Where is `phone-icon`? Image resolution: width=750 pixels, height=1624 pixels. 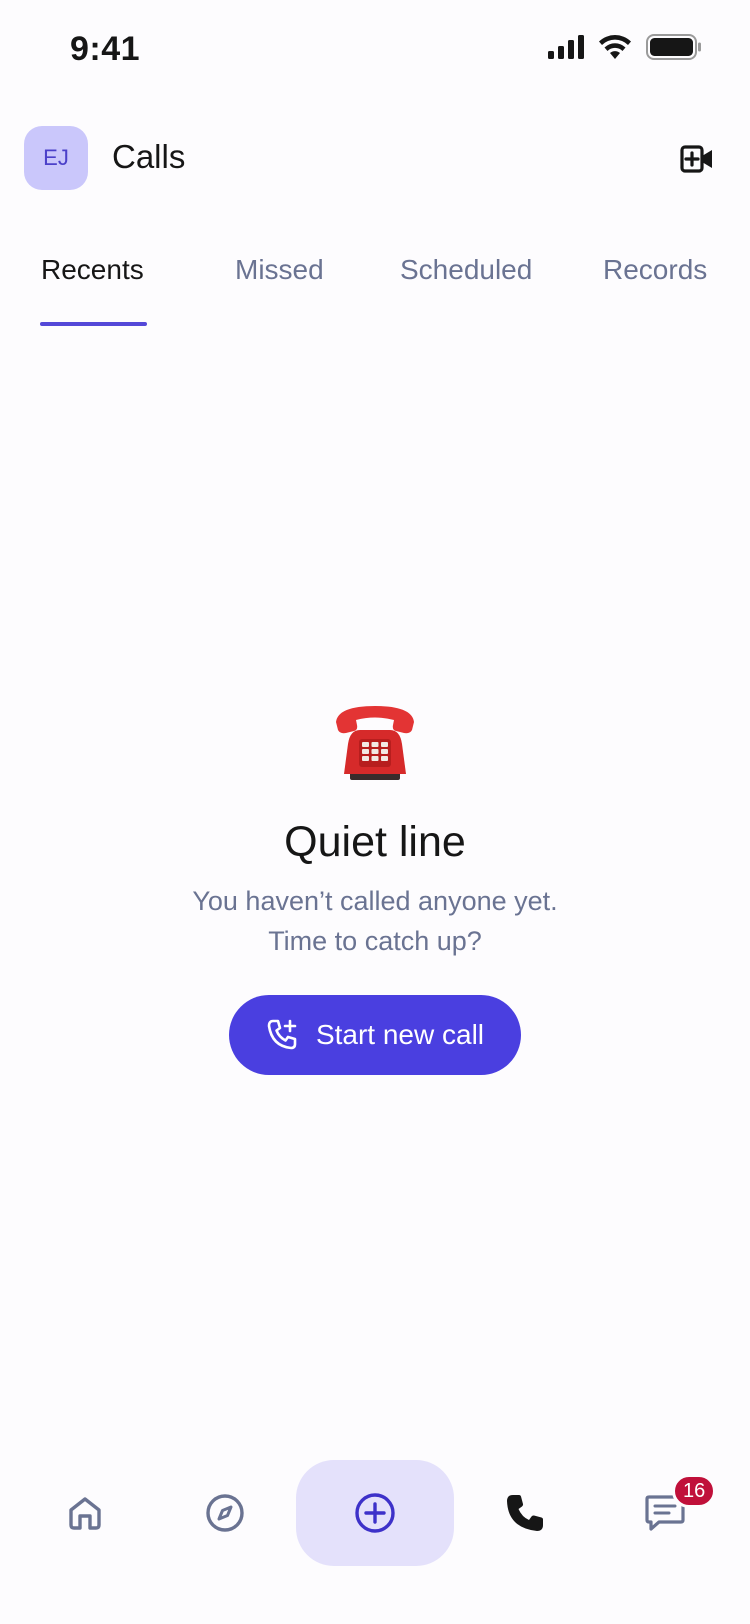 phone-icon is located at coordinates (525, 1513).